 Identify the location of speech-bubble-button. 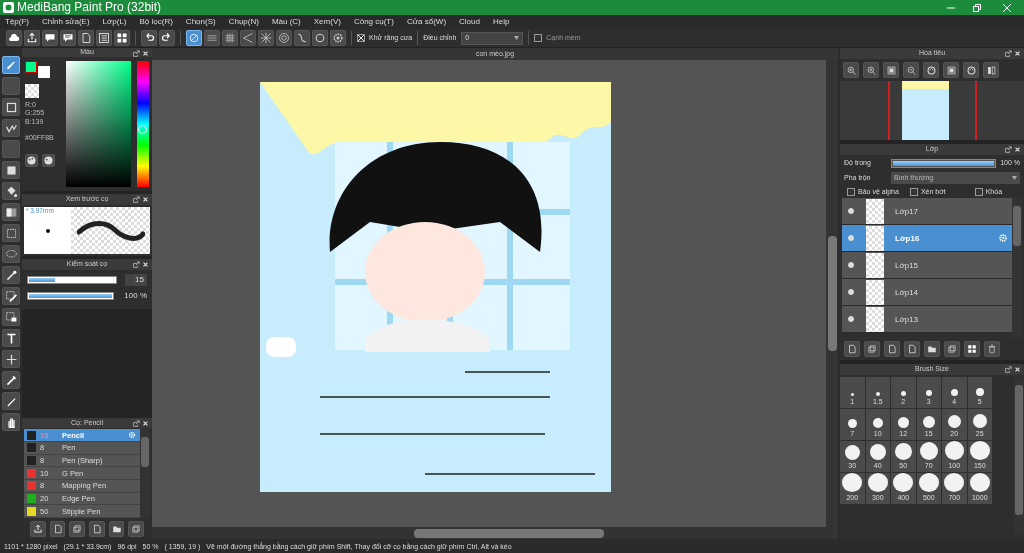
(50, 38).